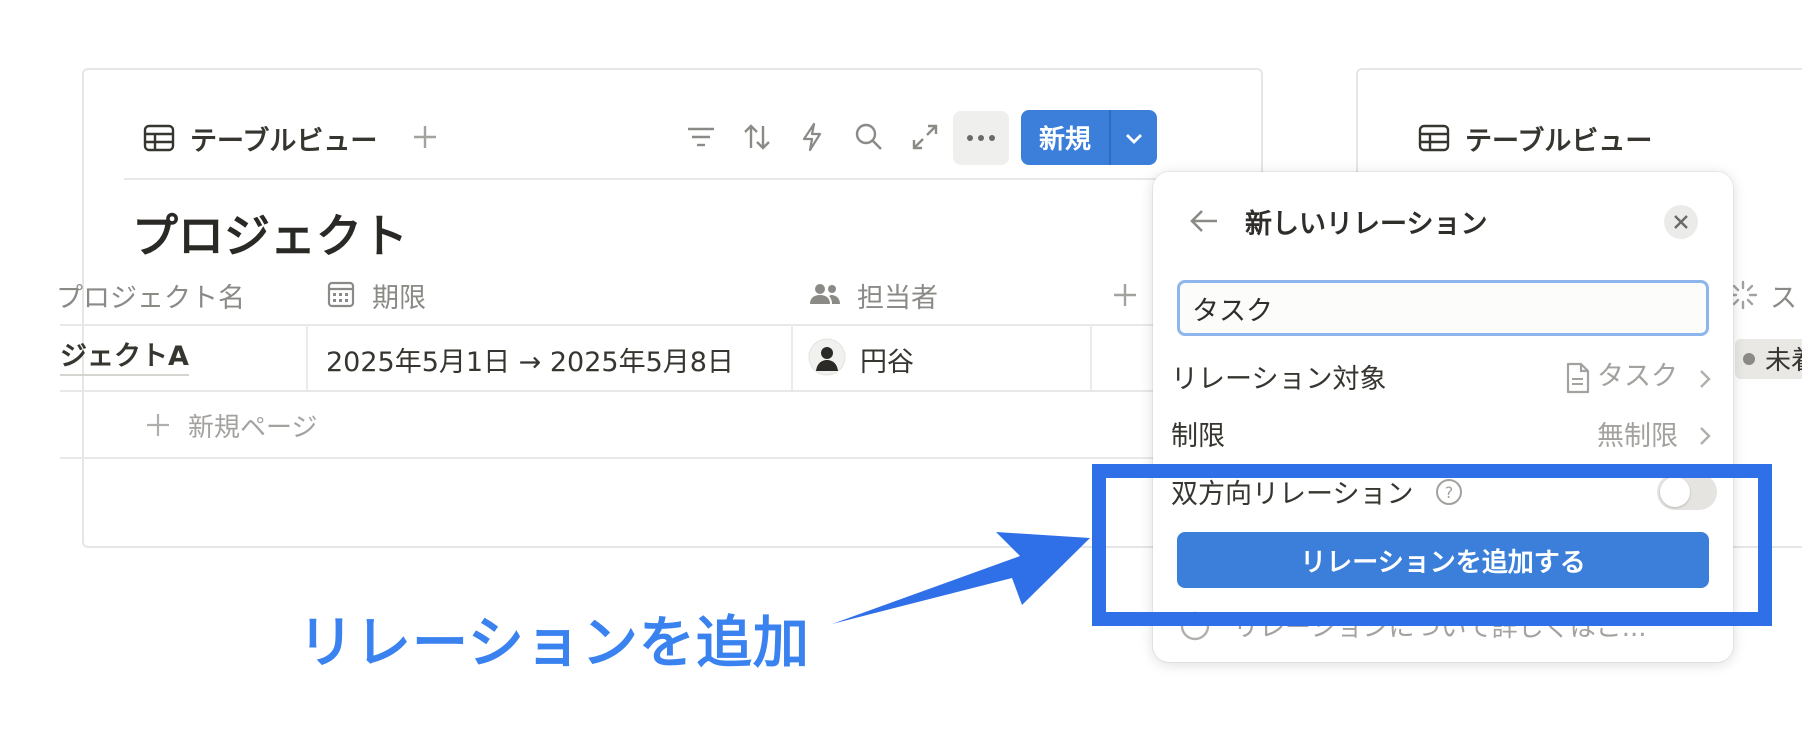  What do you see at coordinates (554, 643) in the screenshot?
I see `callout-text: リレーションを追加` at bounding box center [554, 643].